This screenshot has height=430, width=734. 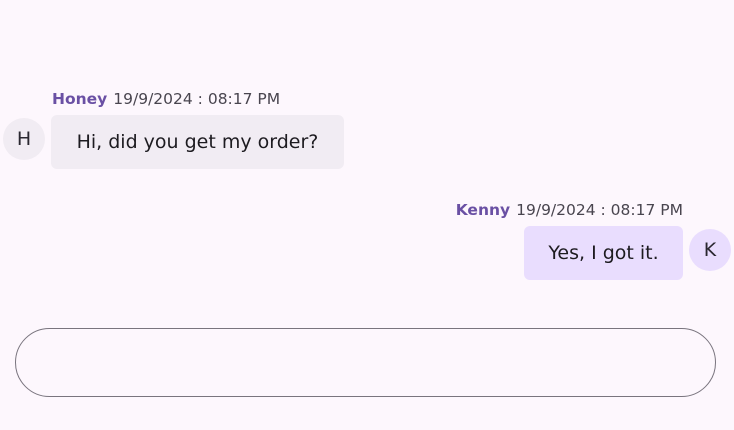 I want to click on message-text: Yes, I got it., so click(x=603, y=253).